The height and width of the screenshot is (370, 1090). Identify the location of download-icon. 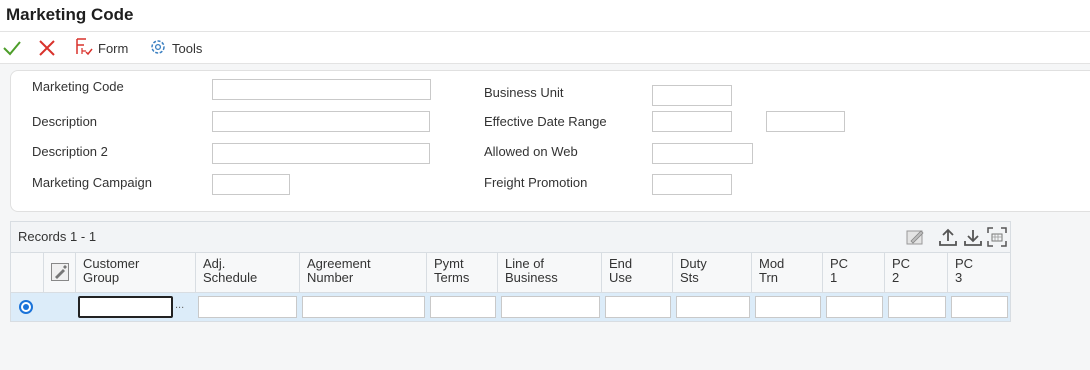
(973, 237).